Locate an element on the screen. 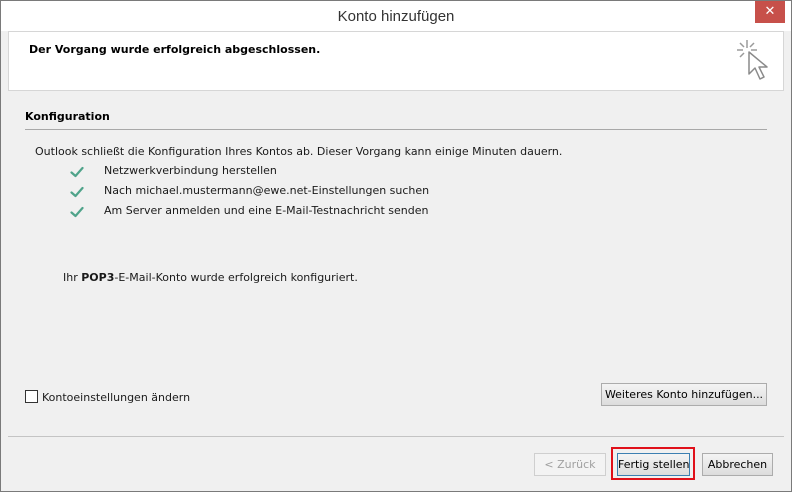 The image size is (792, 492). window-title: Konto hinzufügen is located at coordinates (396, 16).